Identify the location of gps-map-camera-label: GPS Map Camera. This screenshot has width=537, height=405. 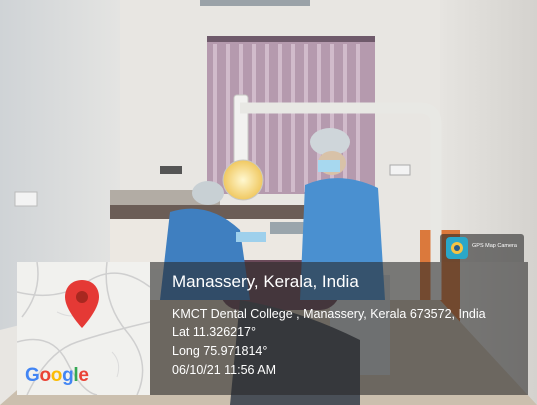
(494, 246).